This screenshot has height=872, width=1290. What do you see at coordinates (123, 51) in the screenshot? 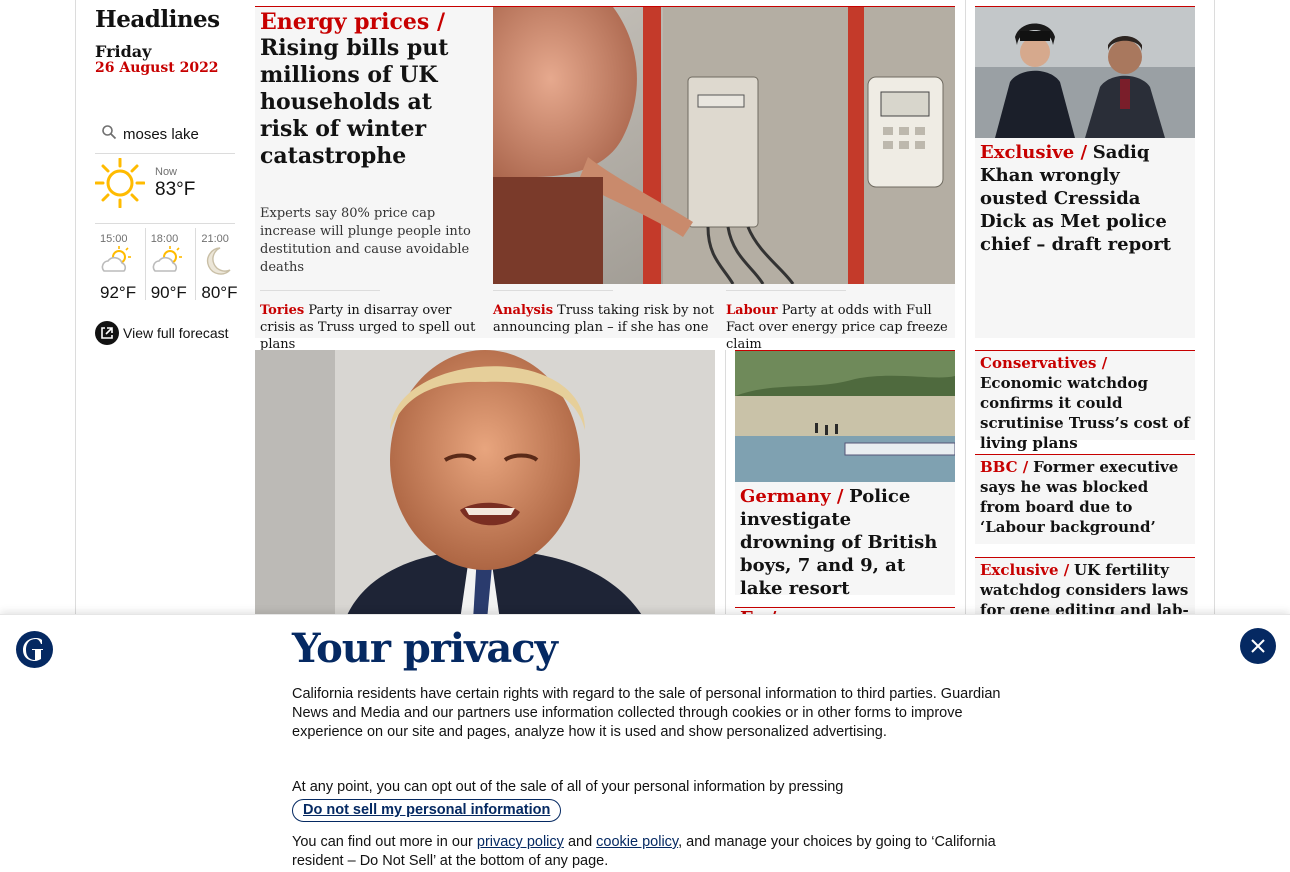
I see `date-day: Friday` at bounding box center [123, 51].